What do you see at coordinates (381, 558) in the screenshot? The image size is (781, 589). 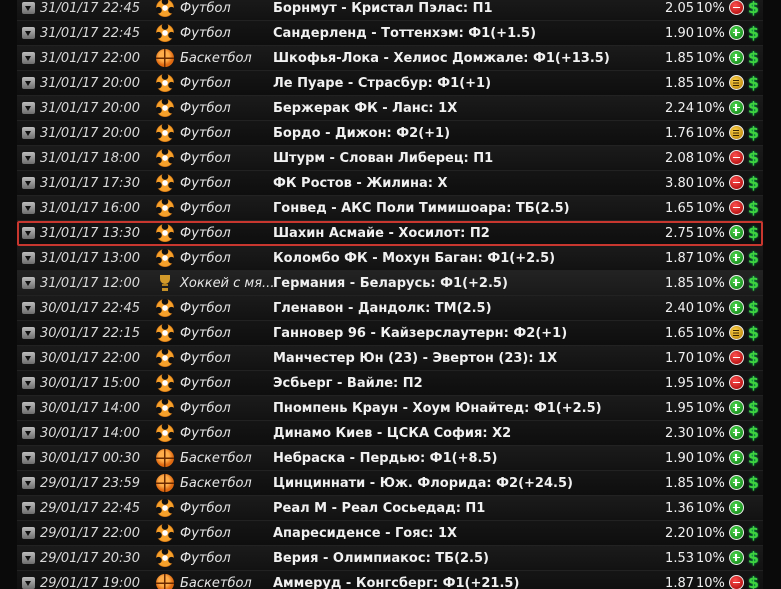 I see `bet-event: Верия - Олимпиакос: ТБ(2.5)` at bounding box center [381, 558].